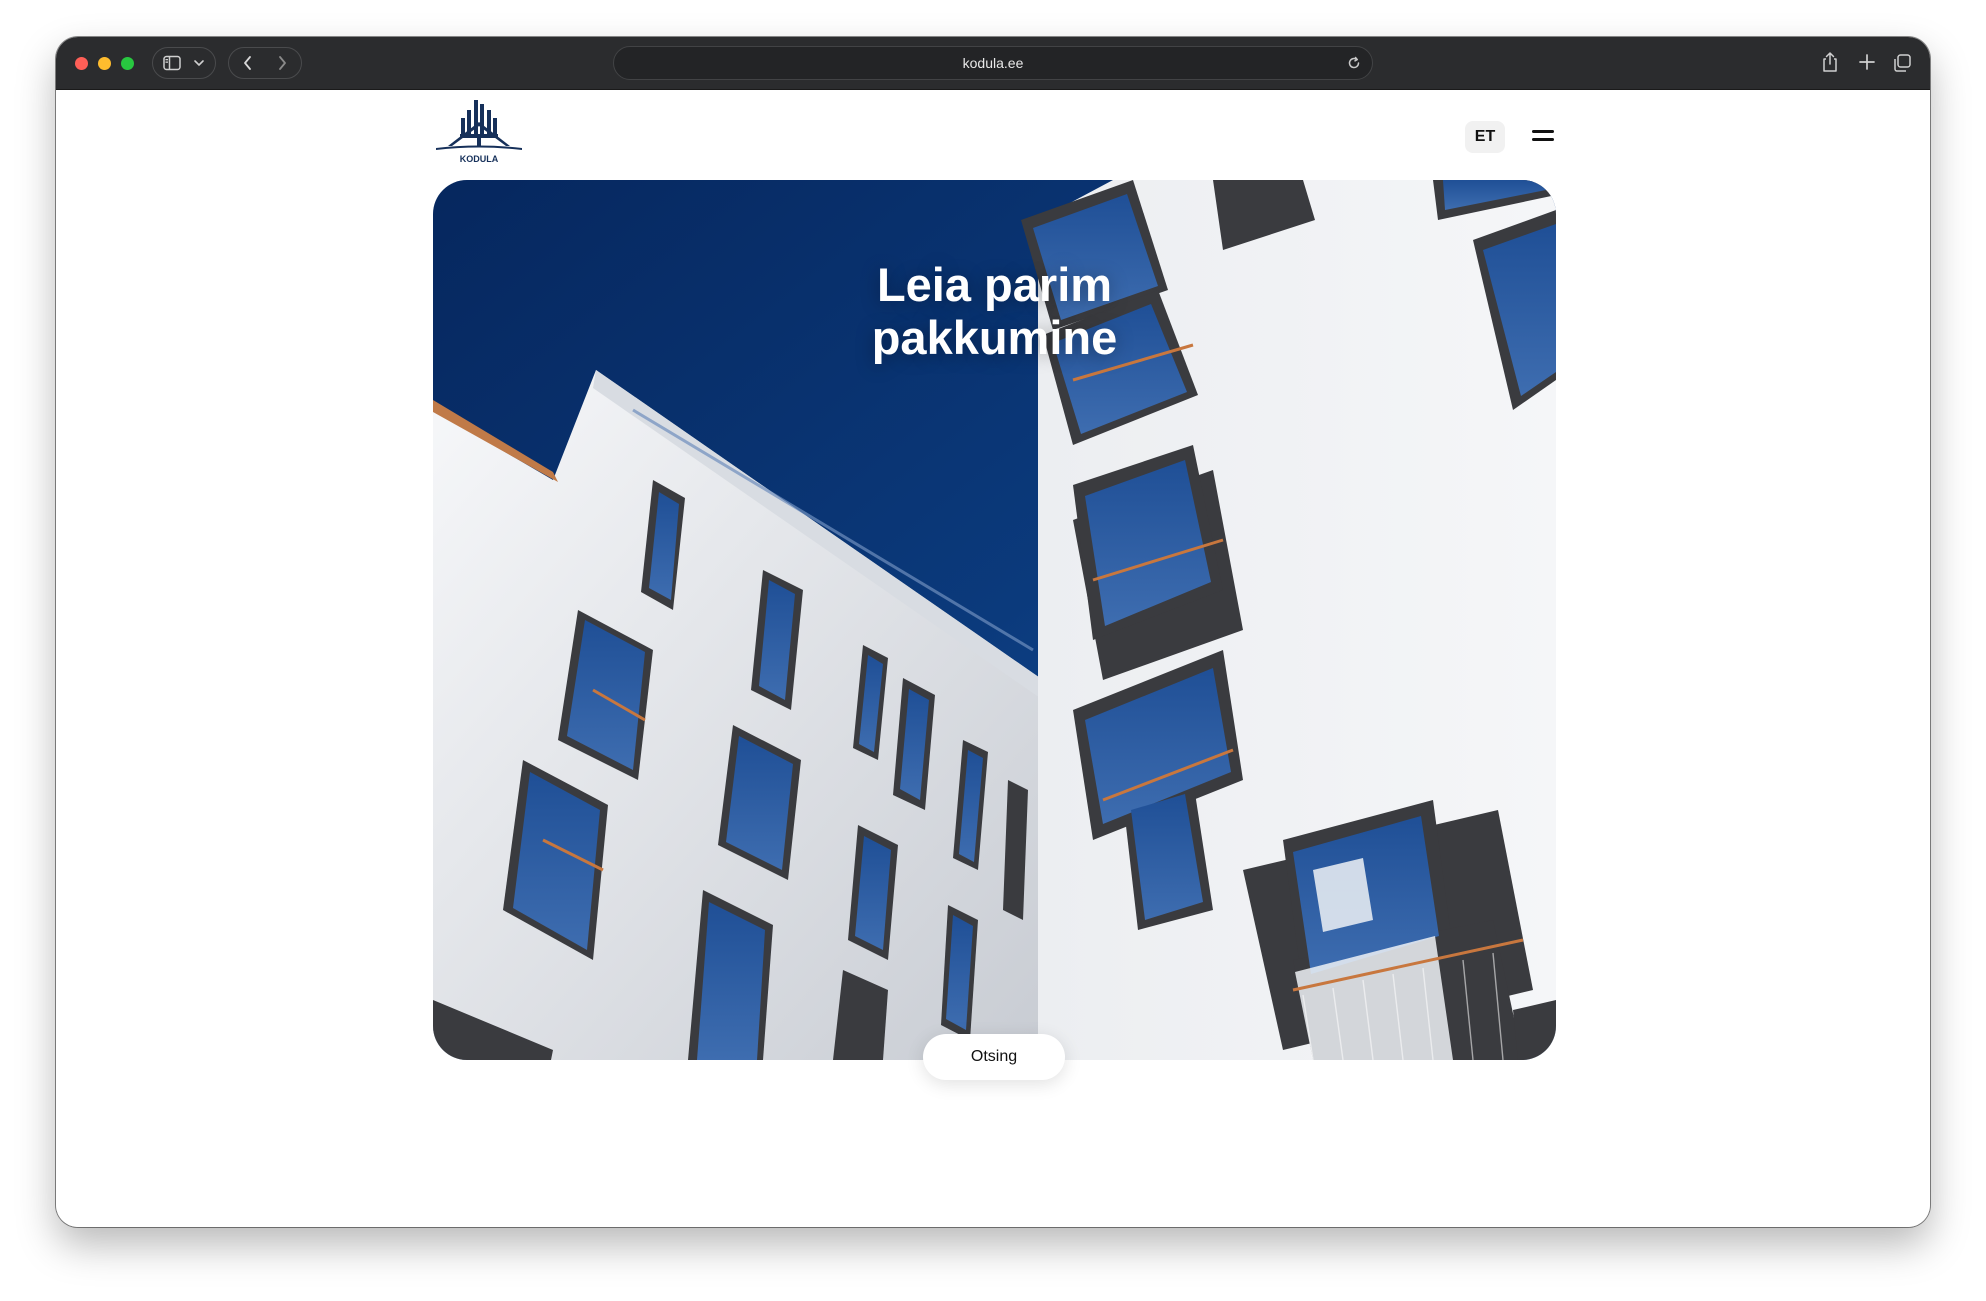 The width and height of the screenshot is (1986, 1301). What do you see at coordinates (994, 284) in the screenshot?
I see `hero-title-line-1: Leia parim` at bounding box center [994, 284].